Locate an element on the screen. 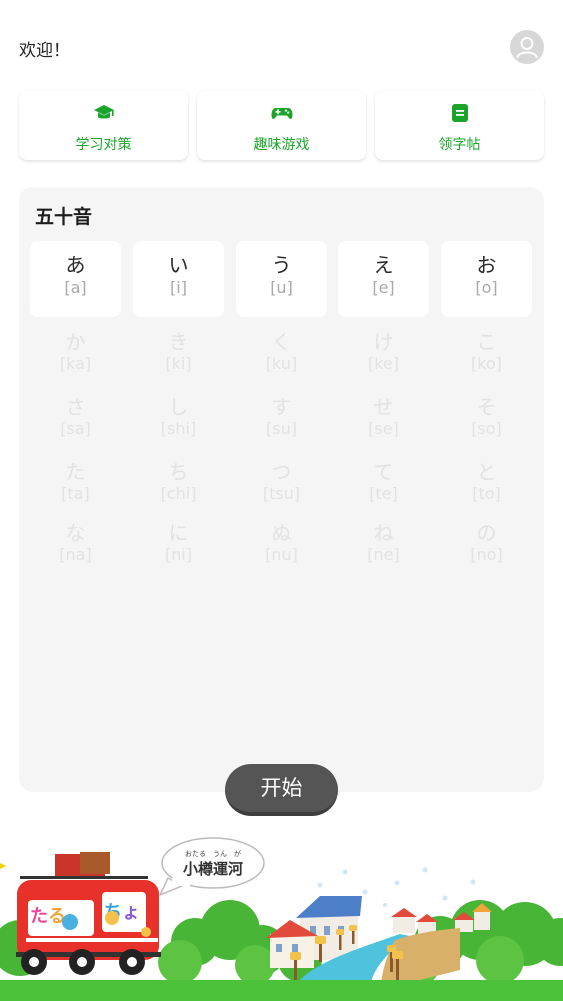 This screenshot has height=1001, width=563. kana-cell: お [o] is located at coordinates (486, 279).